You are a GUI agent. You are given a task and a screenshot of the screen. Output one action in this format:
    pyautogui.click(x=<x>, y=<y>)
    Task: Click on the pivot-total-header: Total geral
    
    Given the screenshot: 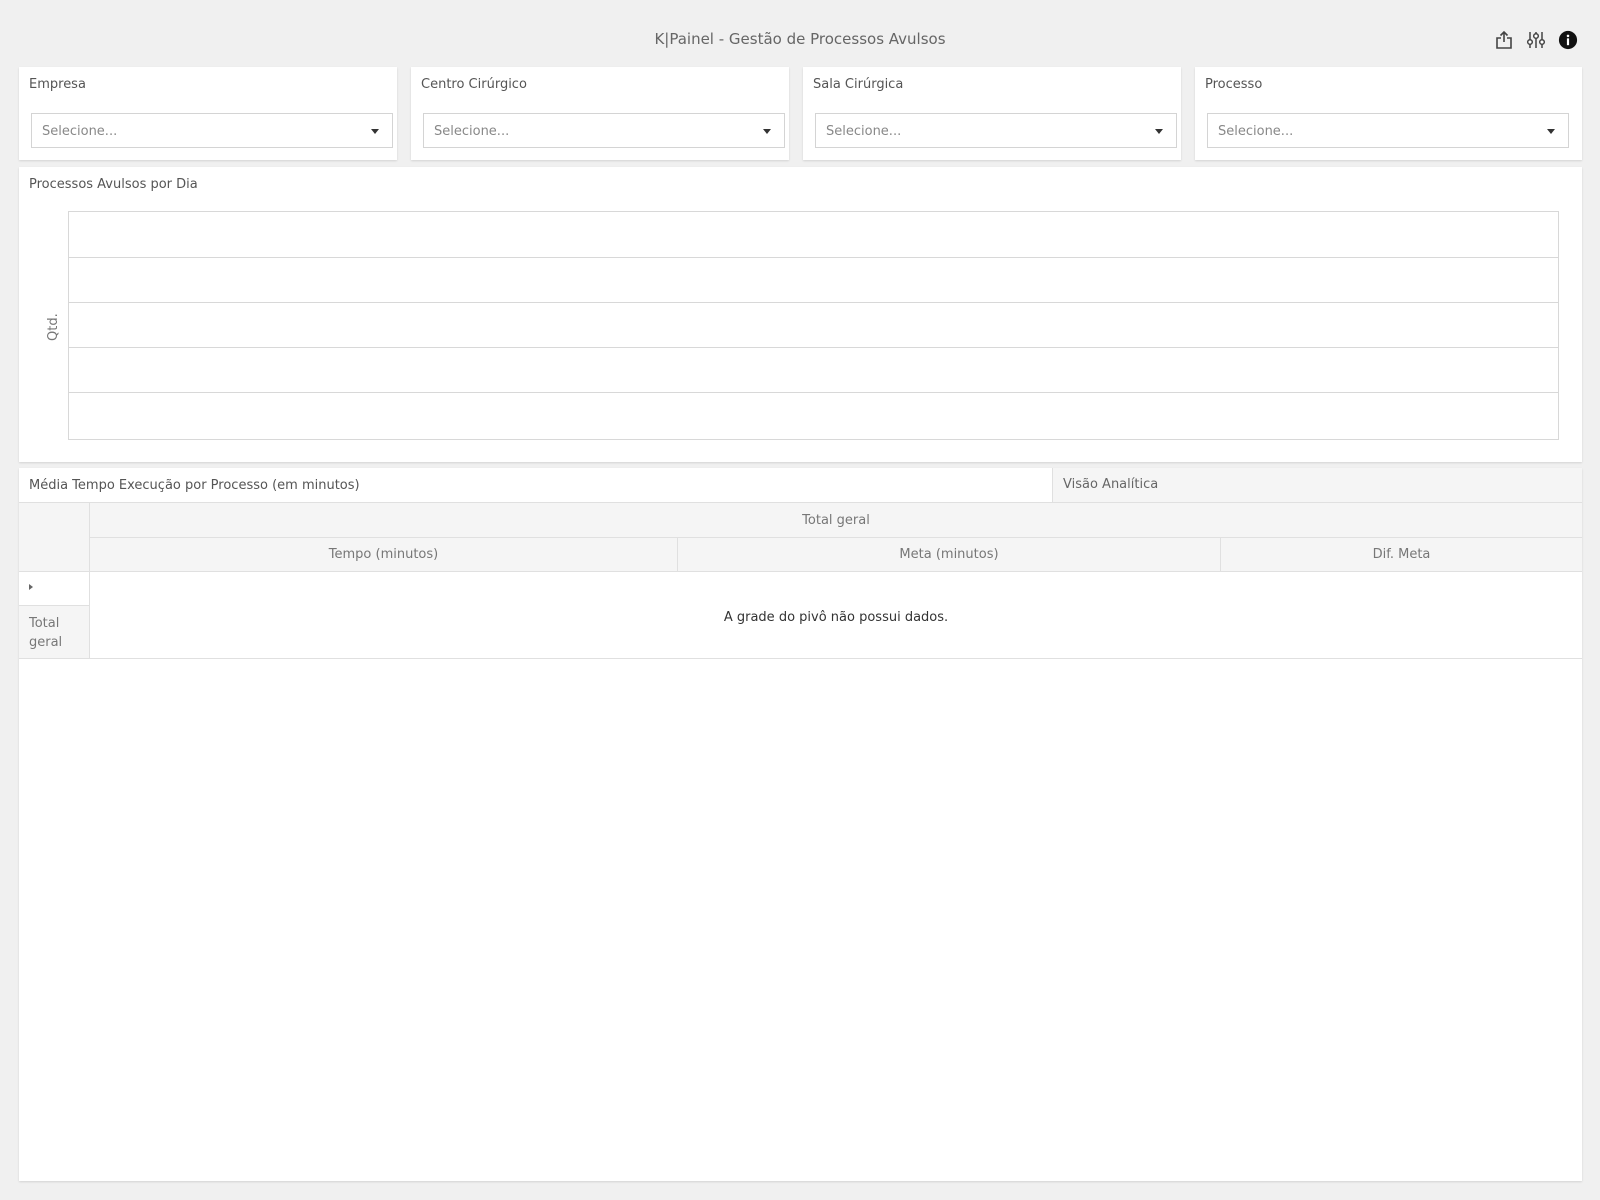 What is the action you would take?
    pyautogui.click(x=836, y=520)
    